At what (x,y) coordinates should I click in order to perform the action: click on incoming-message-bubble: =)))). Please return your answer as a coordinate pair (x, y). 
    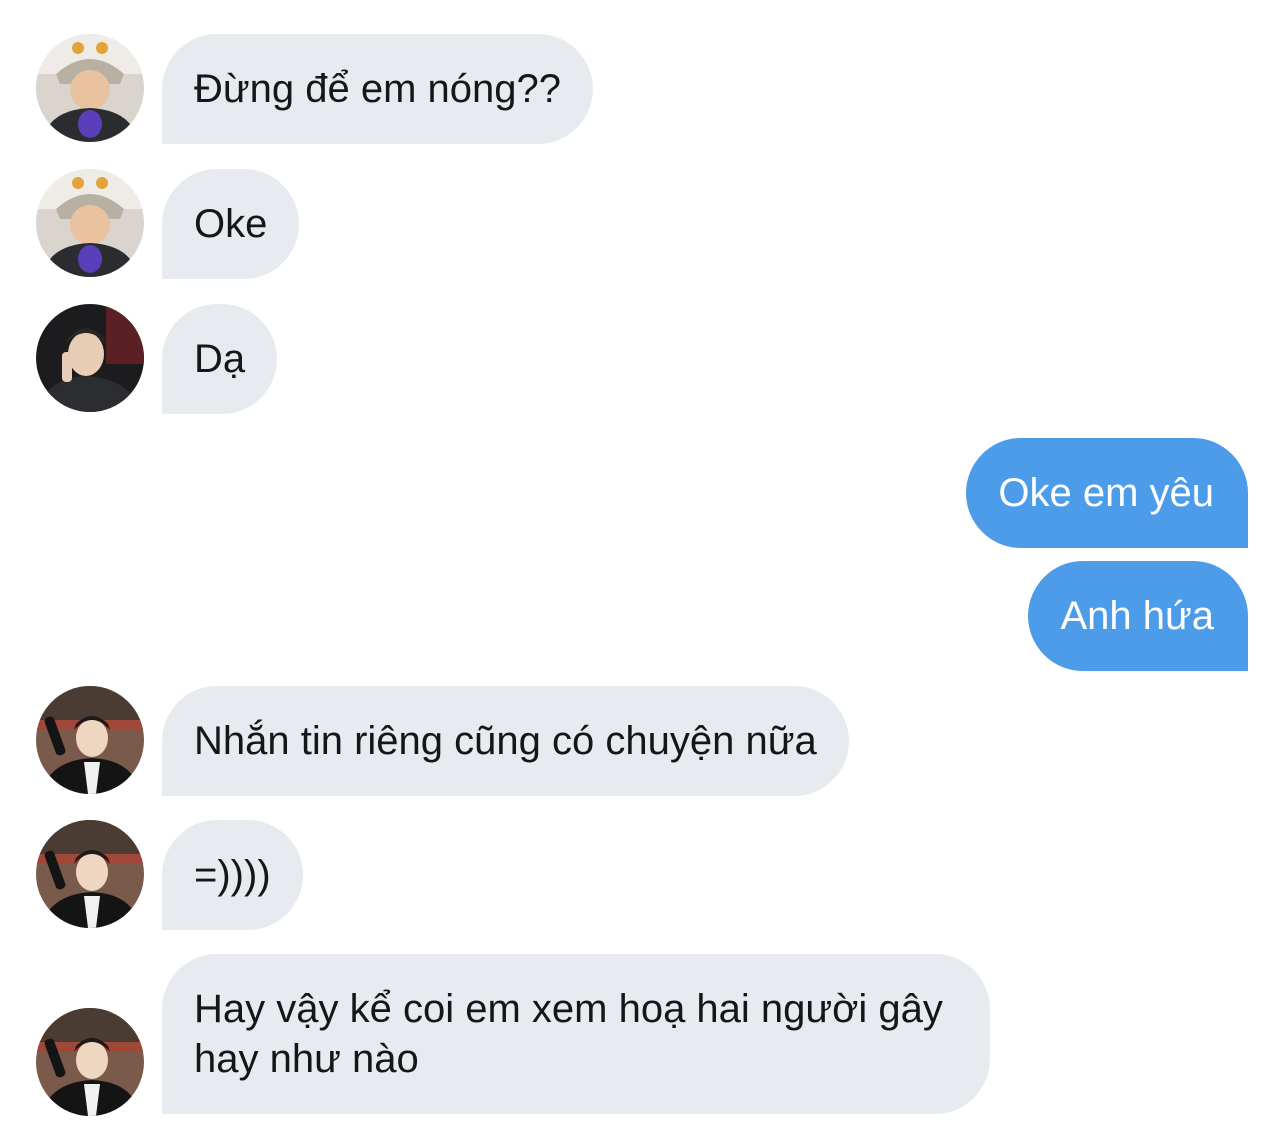
    Looking at the image, I should click on (232, 875).